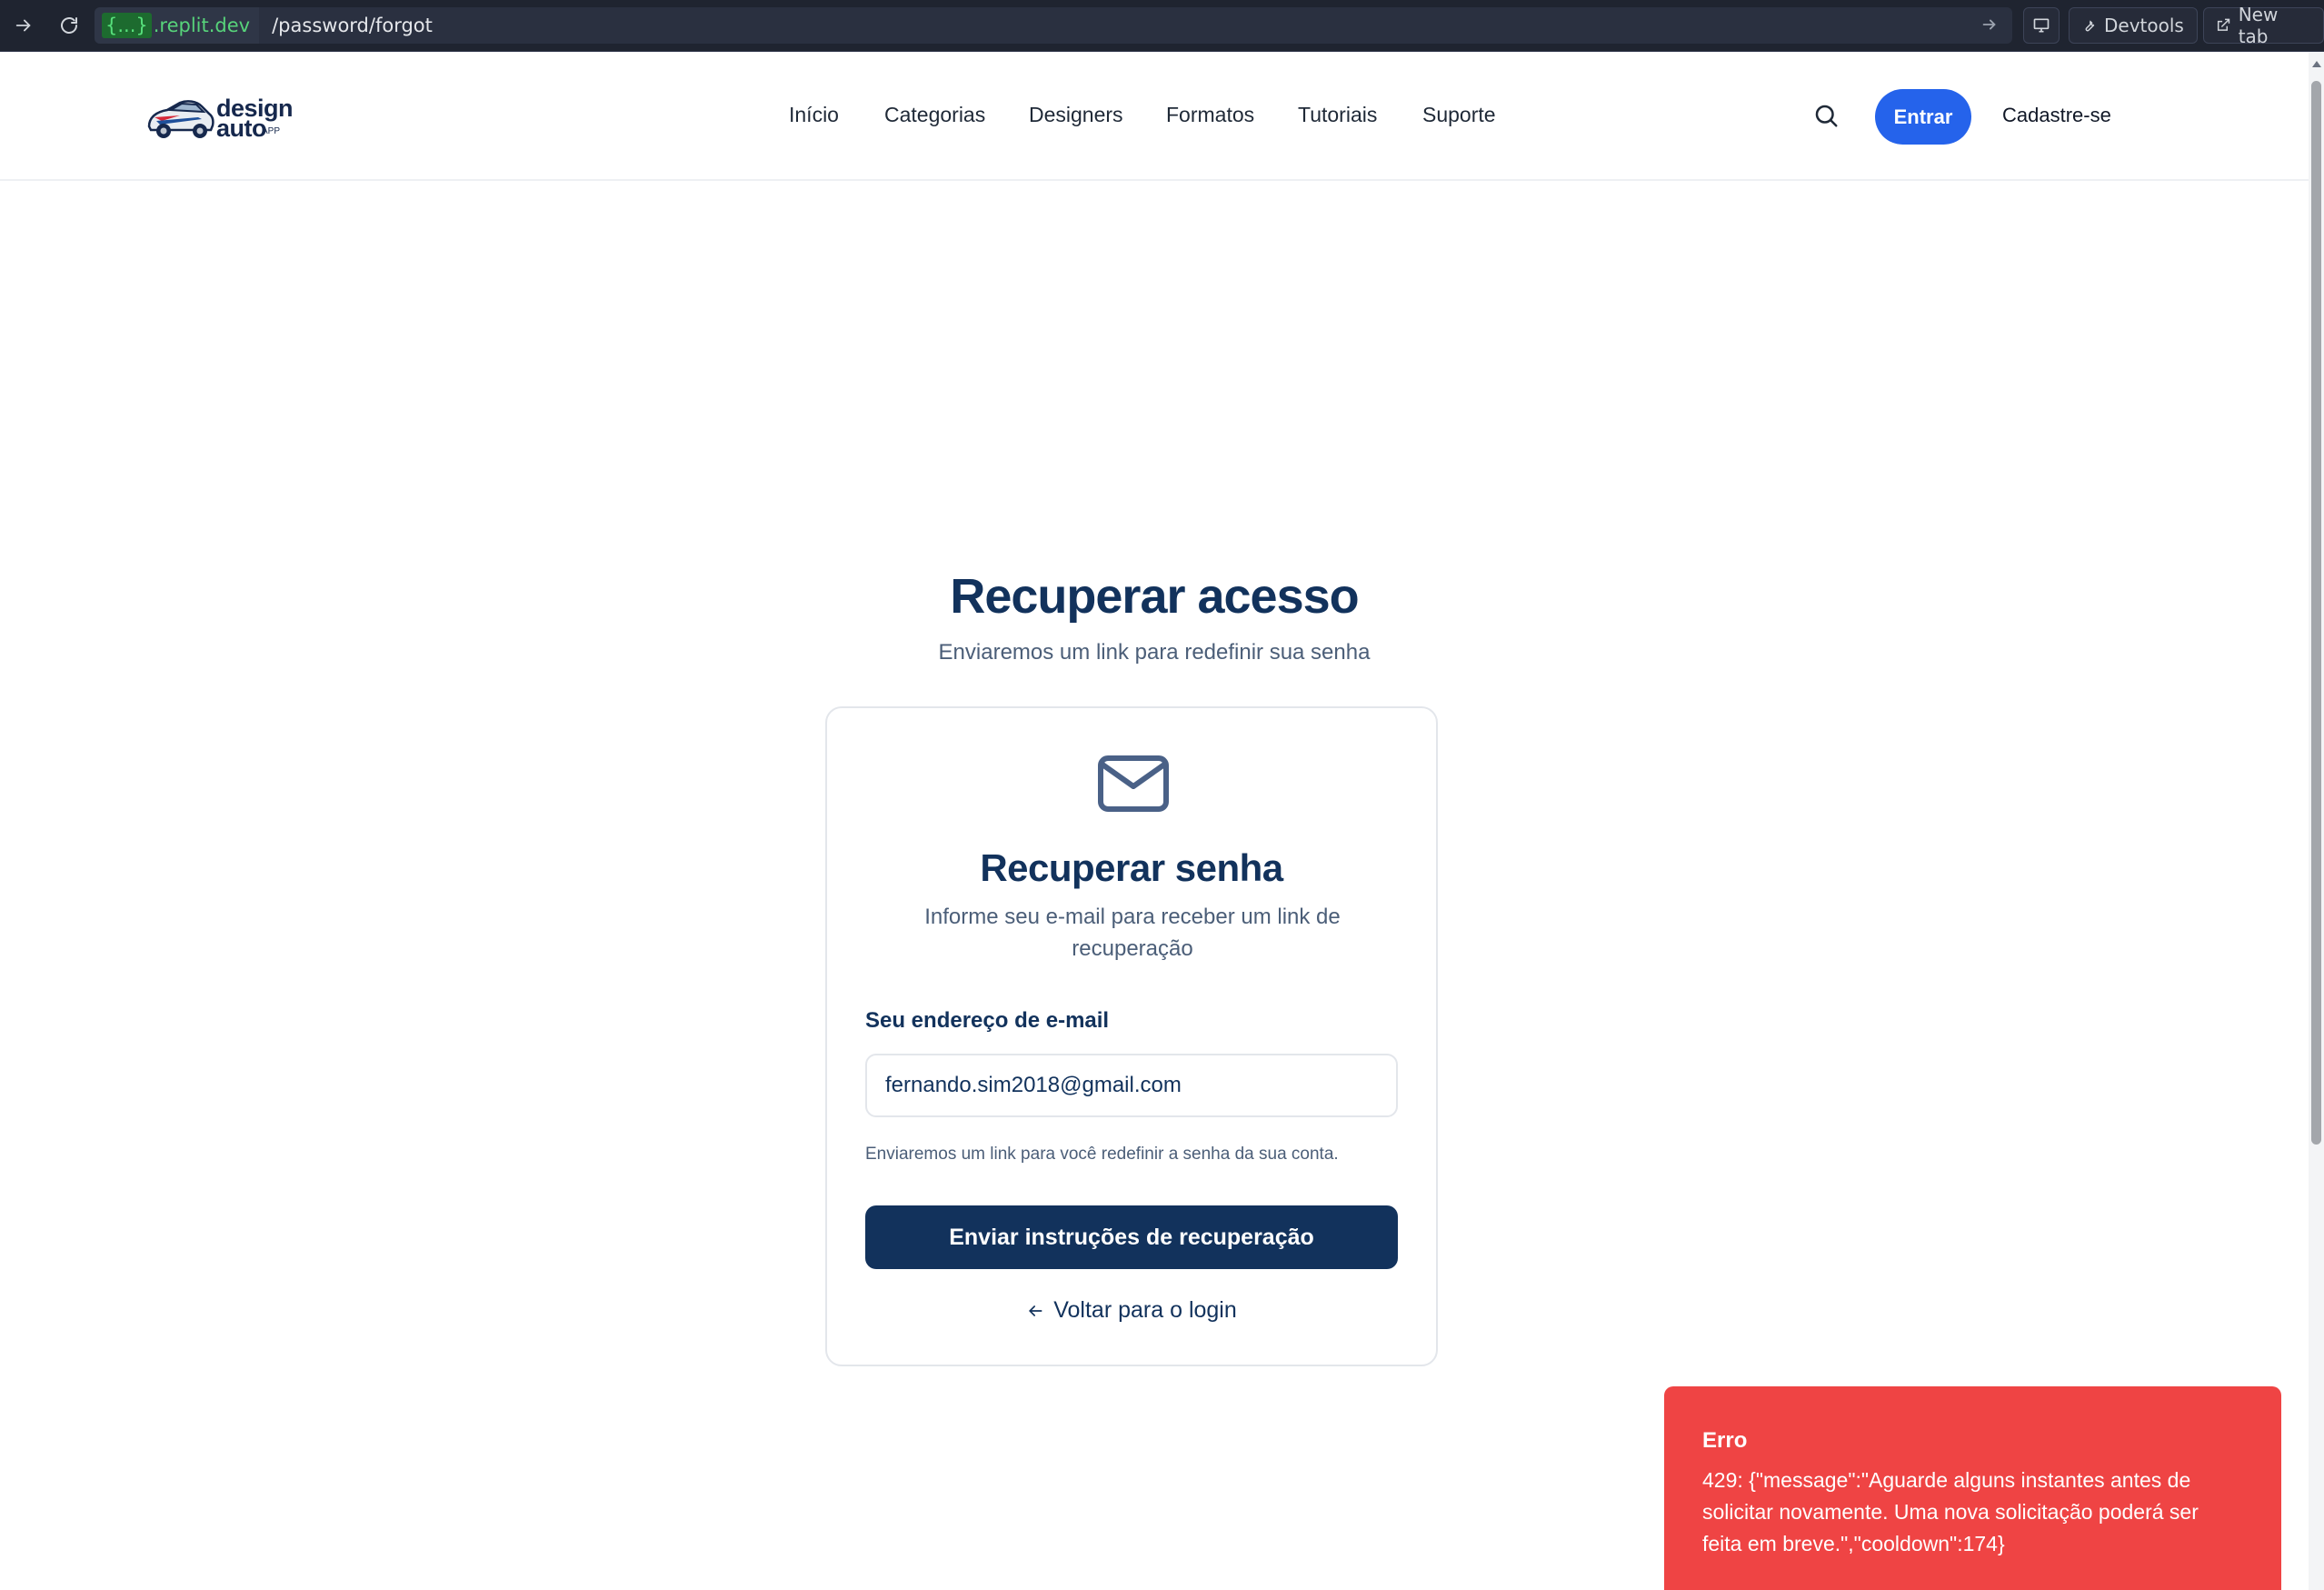  Describe the element at coordinates (271, 131) in the screenshot. I see `logo-text-app: APP` at that location.